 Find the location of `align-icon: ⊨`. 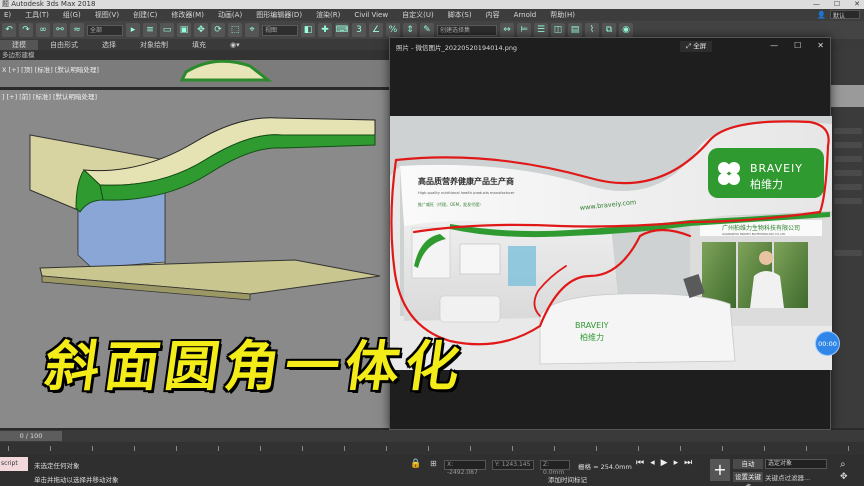

align-icon: ⊨ is located at coordinates (524, 30).